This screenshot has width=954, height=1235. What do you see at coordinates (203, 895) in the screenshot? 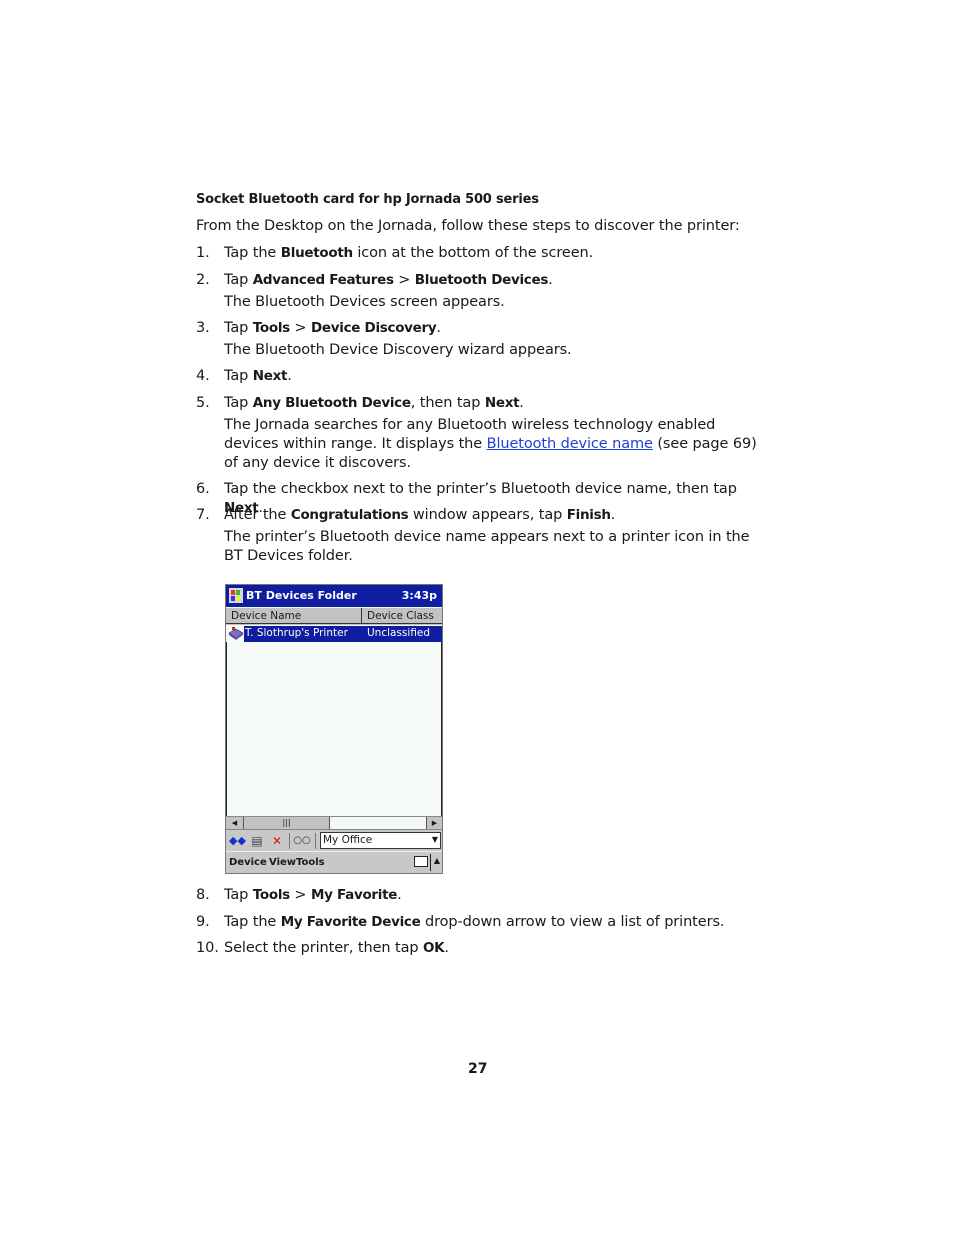
I see `step-number: 8.` at bounding box center [203, 895].